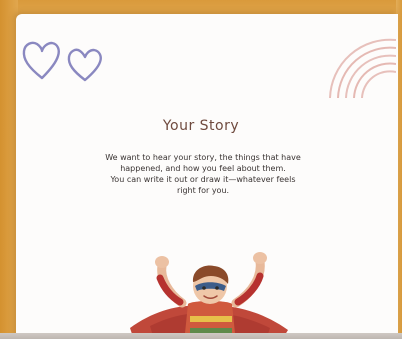 The height and width of the screenshot is (339, 402). What do you see at coordinates (201, 126) in the screenshot?
I see `page-title: Your Story` at bounding box center [201, 126].